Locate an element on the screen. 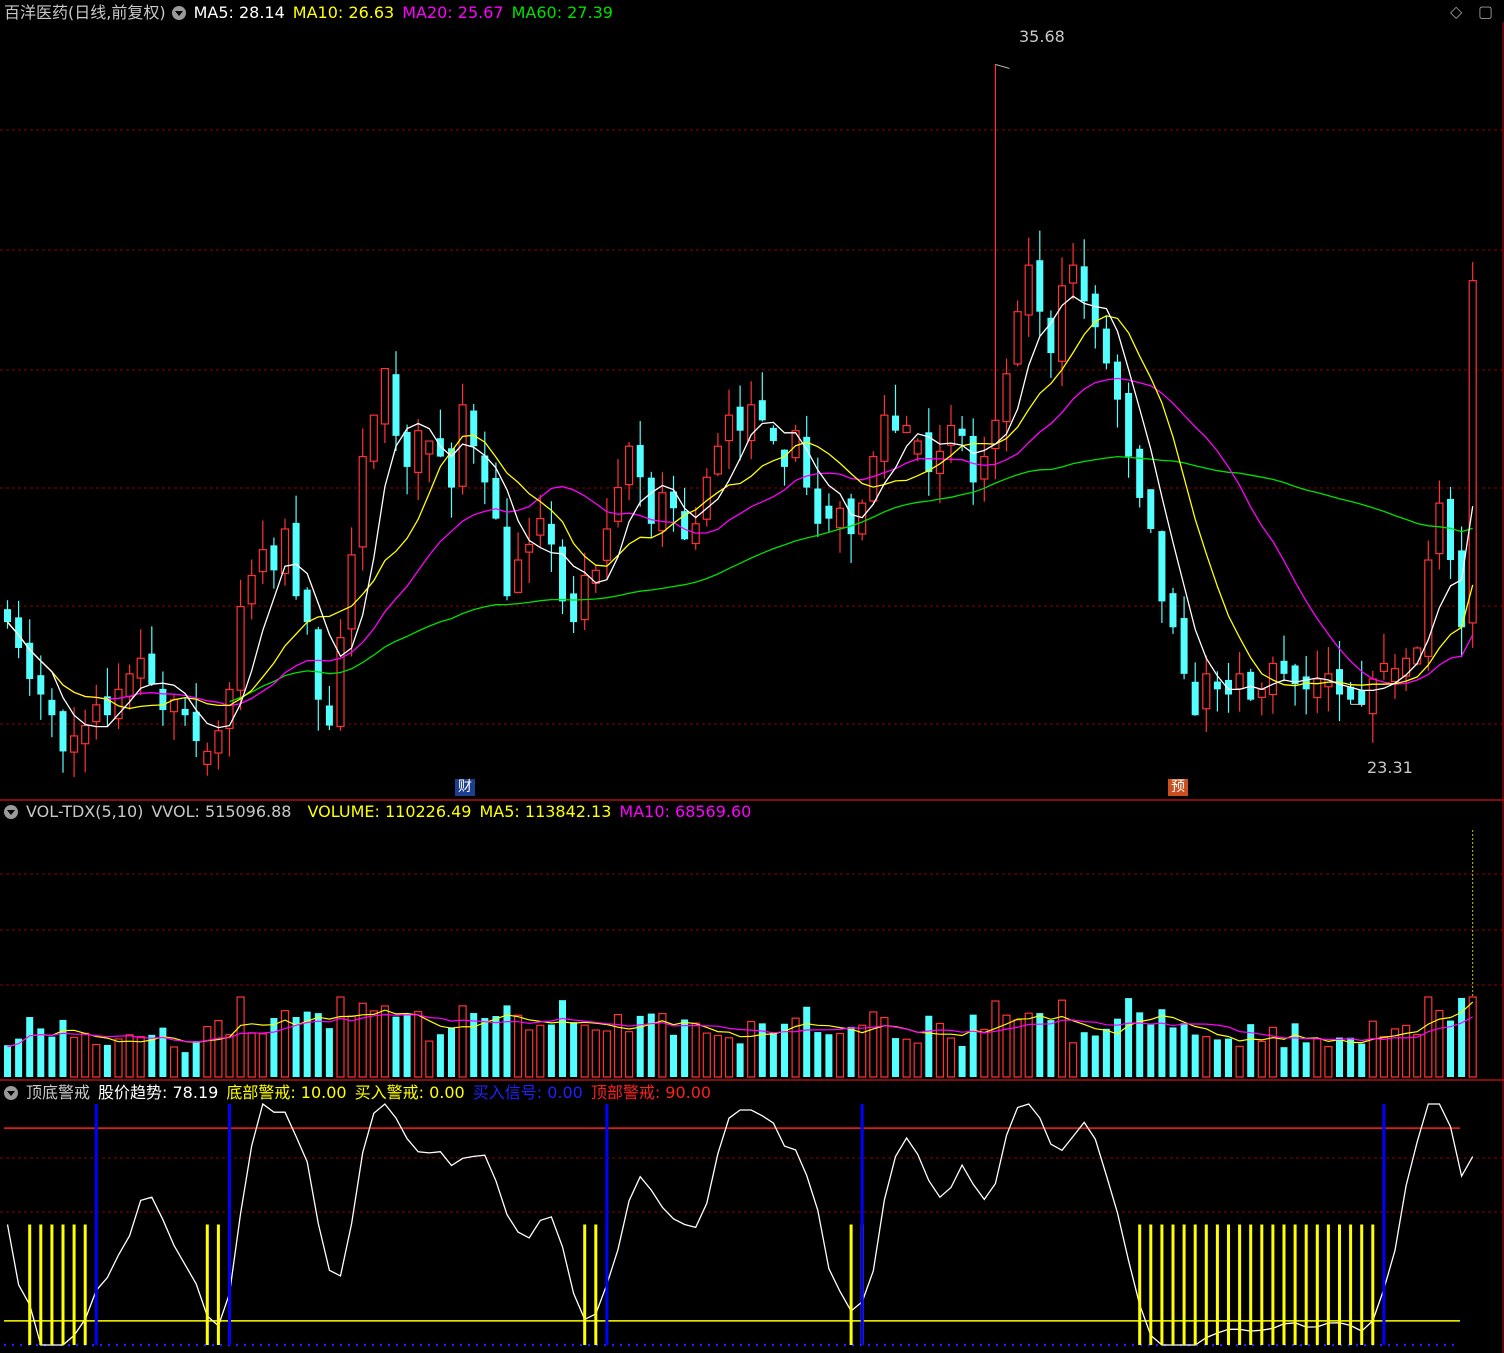 The image size is (1504, 1353). diamond-icon: ◇ is located at coordinates (1456, 11).